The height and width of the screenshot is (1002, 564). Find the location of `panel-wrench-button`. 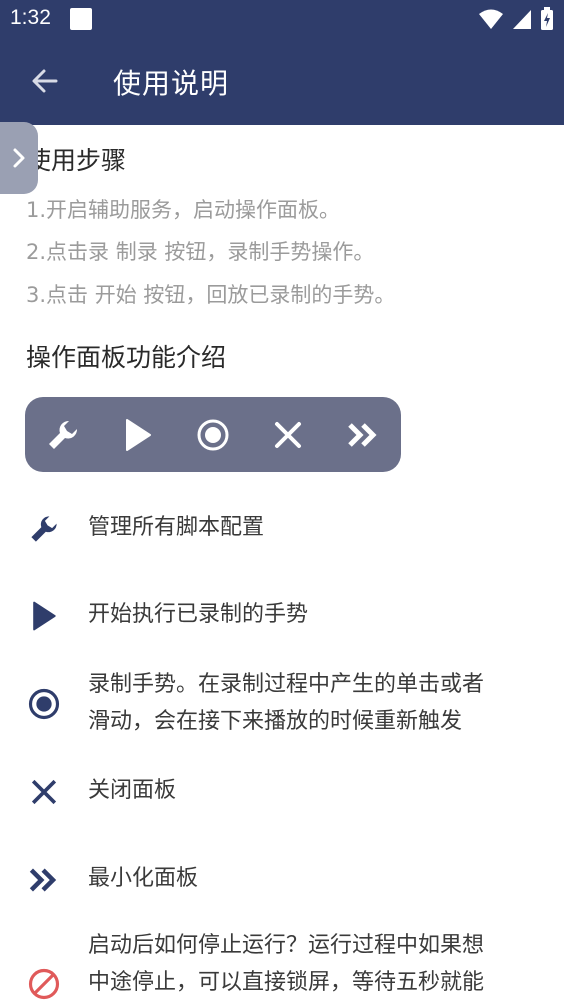

panel-wrench-button is located at coordinates (63, 435).